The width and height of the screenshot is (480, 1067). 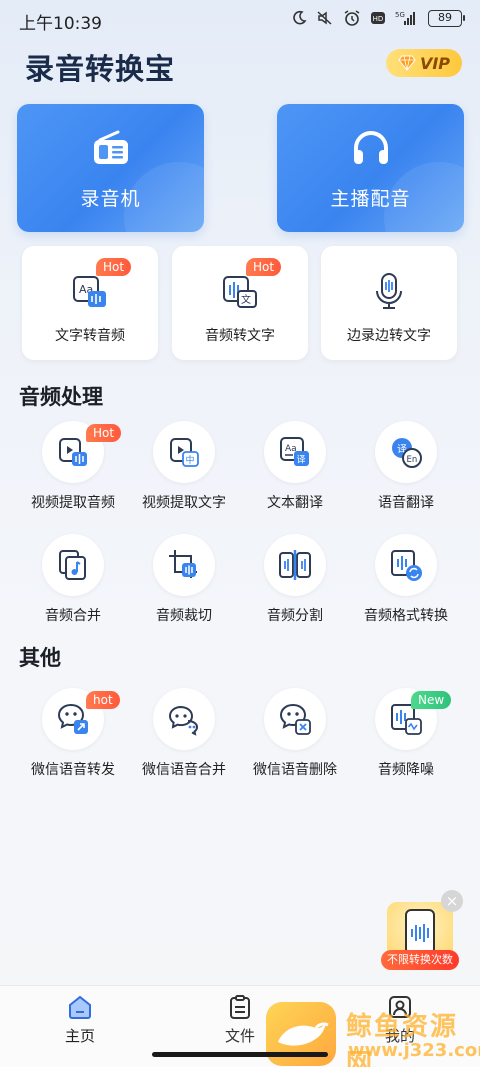 I want to click on voice-translate-label: 语音翻译, so click(x=406, y=503).